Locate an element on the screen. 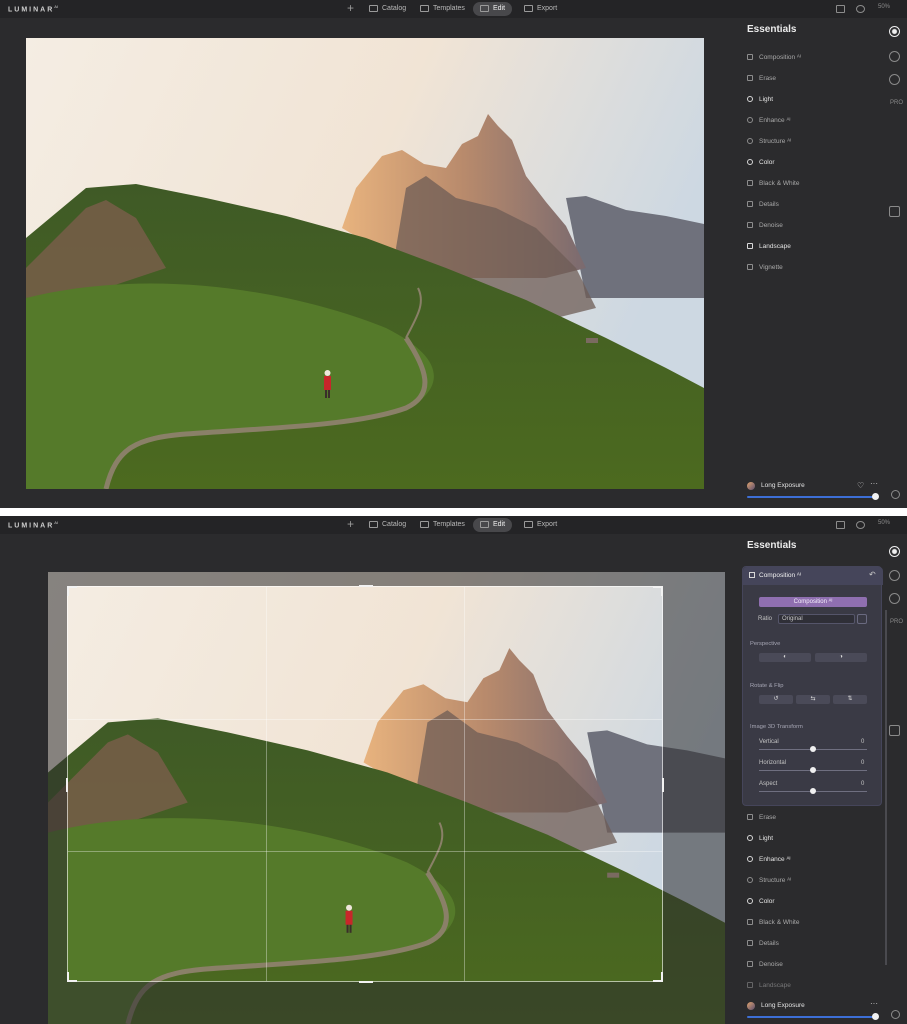 This screenshot has width=907, height=1024. horizontal-slider is located at coordinates (813, 770).